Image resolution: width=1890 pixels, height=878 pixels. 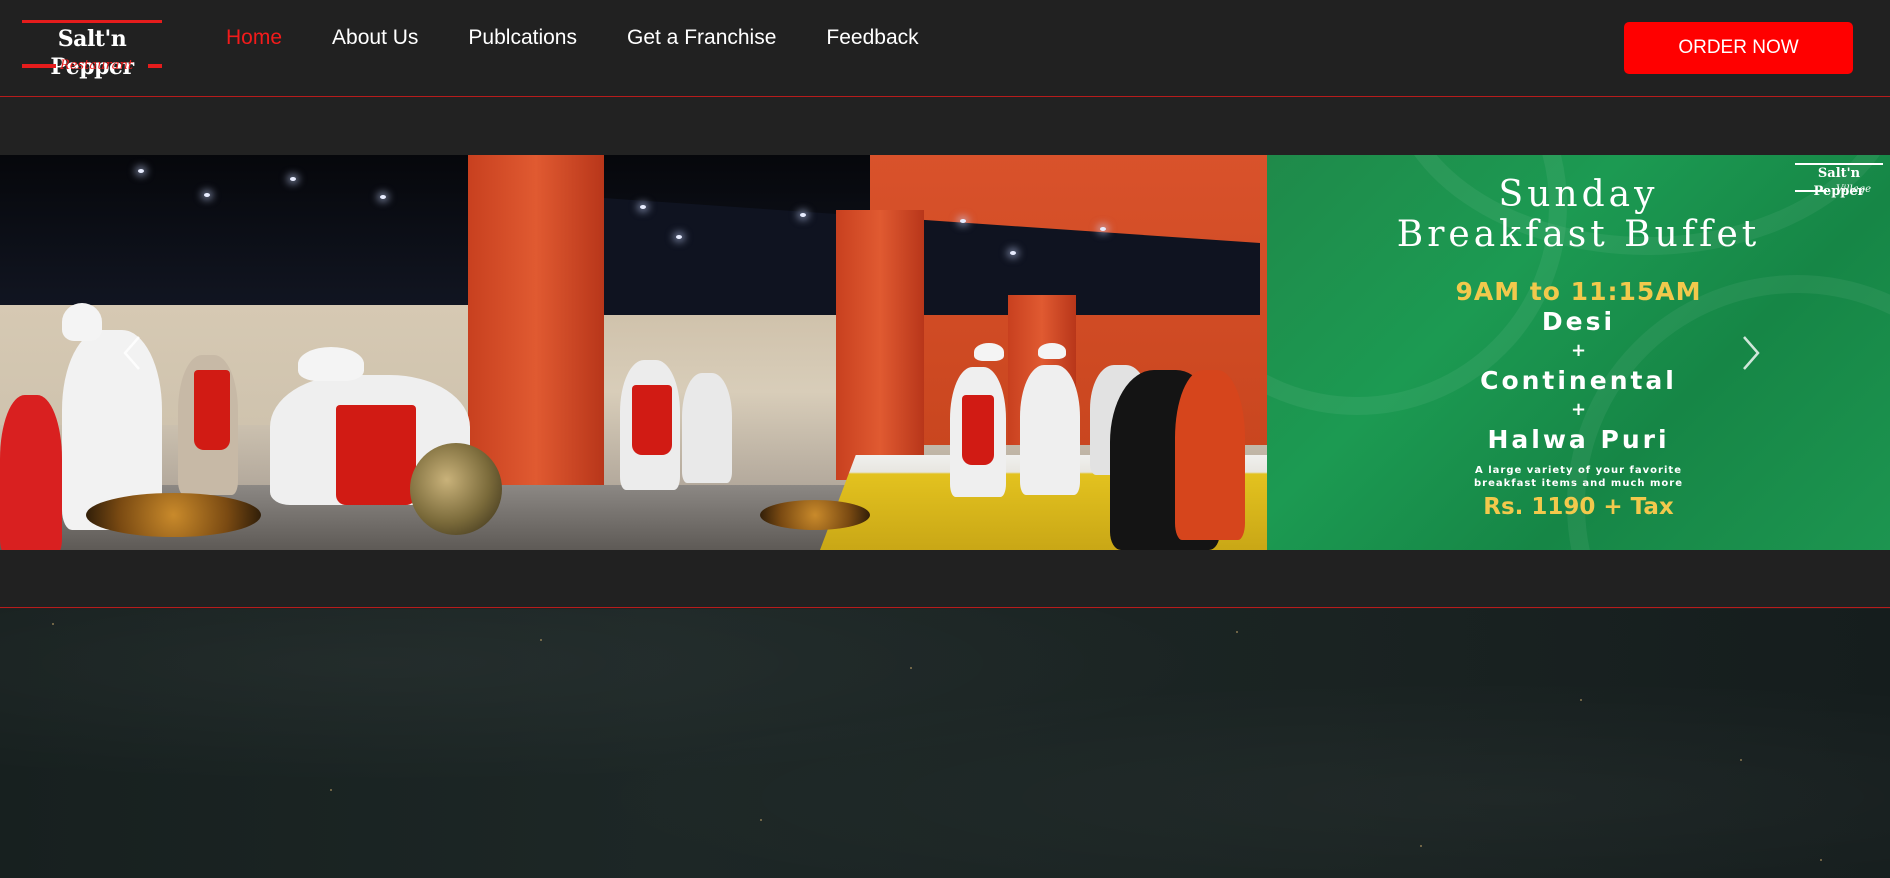 What do you see at coordinates (701, 38) in the screenshot?
I see `nav-item-franchise: Get a Franchise` at bounding box center [701, 38].